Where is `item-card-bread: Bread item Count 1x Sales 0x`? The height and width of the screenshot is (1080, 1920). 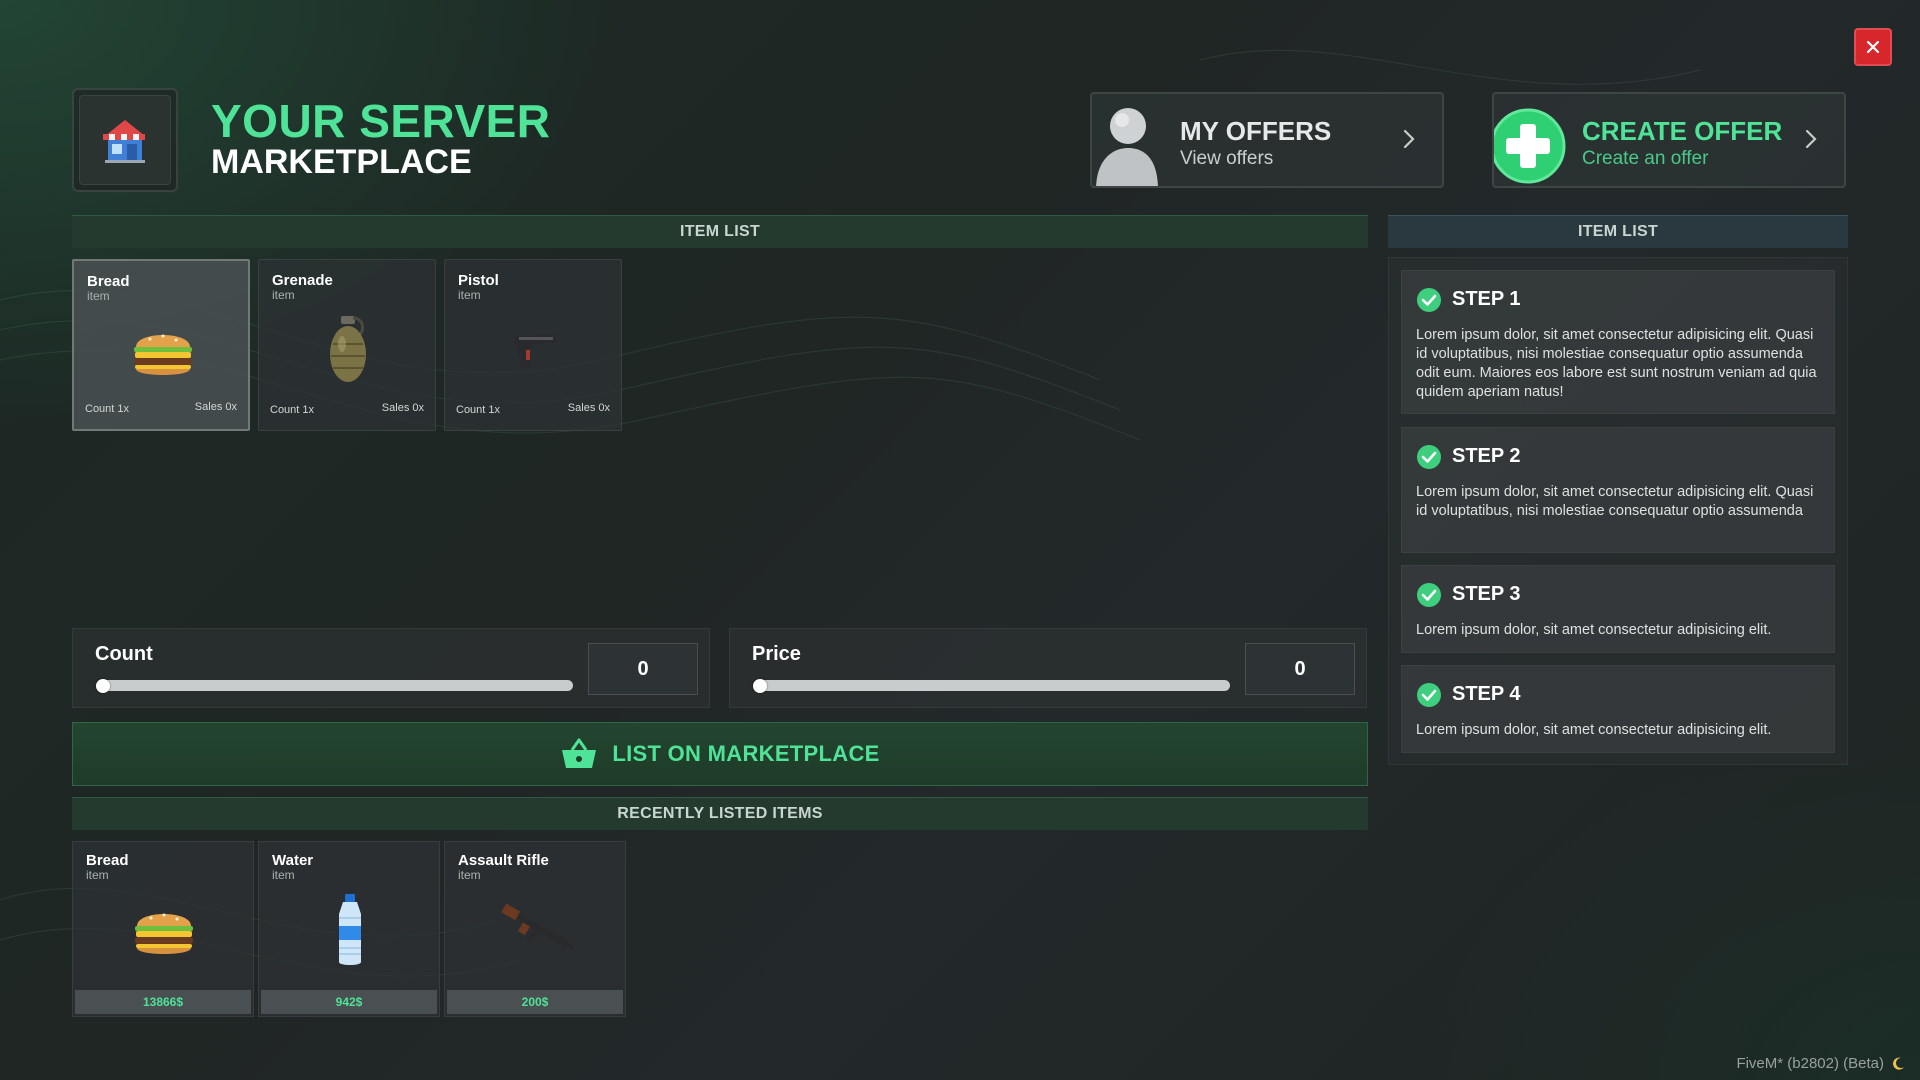 item-card-bread: Bread item Count 1x Sales 0x is located at coordinates (161, 345).